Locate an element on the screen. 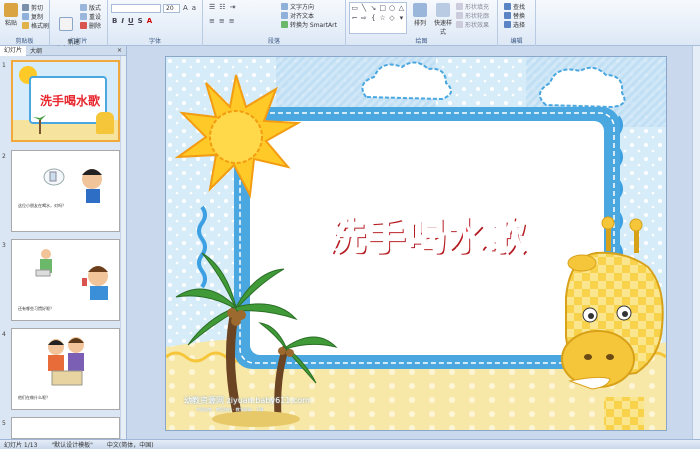 The height and width of the screenshot is (449, 700). effects-icon is located at coordinates (459, 24).